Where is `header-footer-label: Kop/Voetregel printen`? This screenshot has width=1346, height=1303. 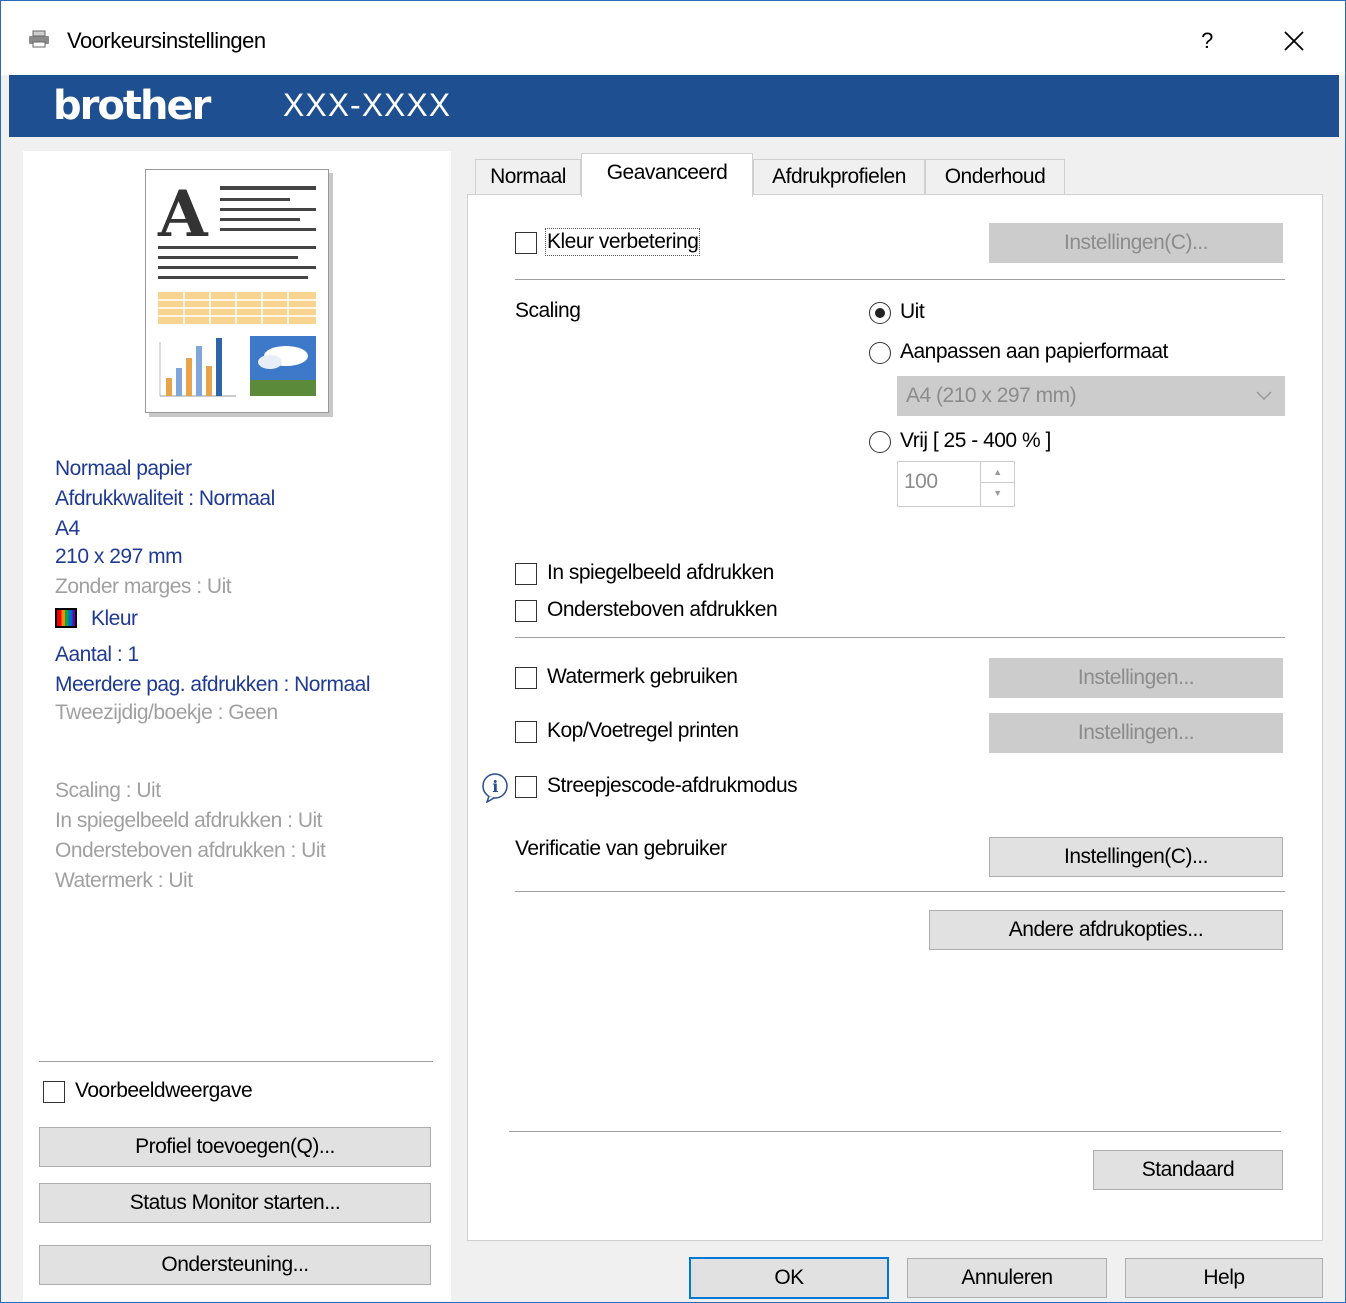 header-footer-label: Kop/Voetregel printen is located at coordinates (643, 731).